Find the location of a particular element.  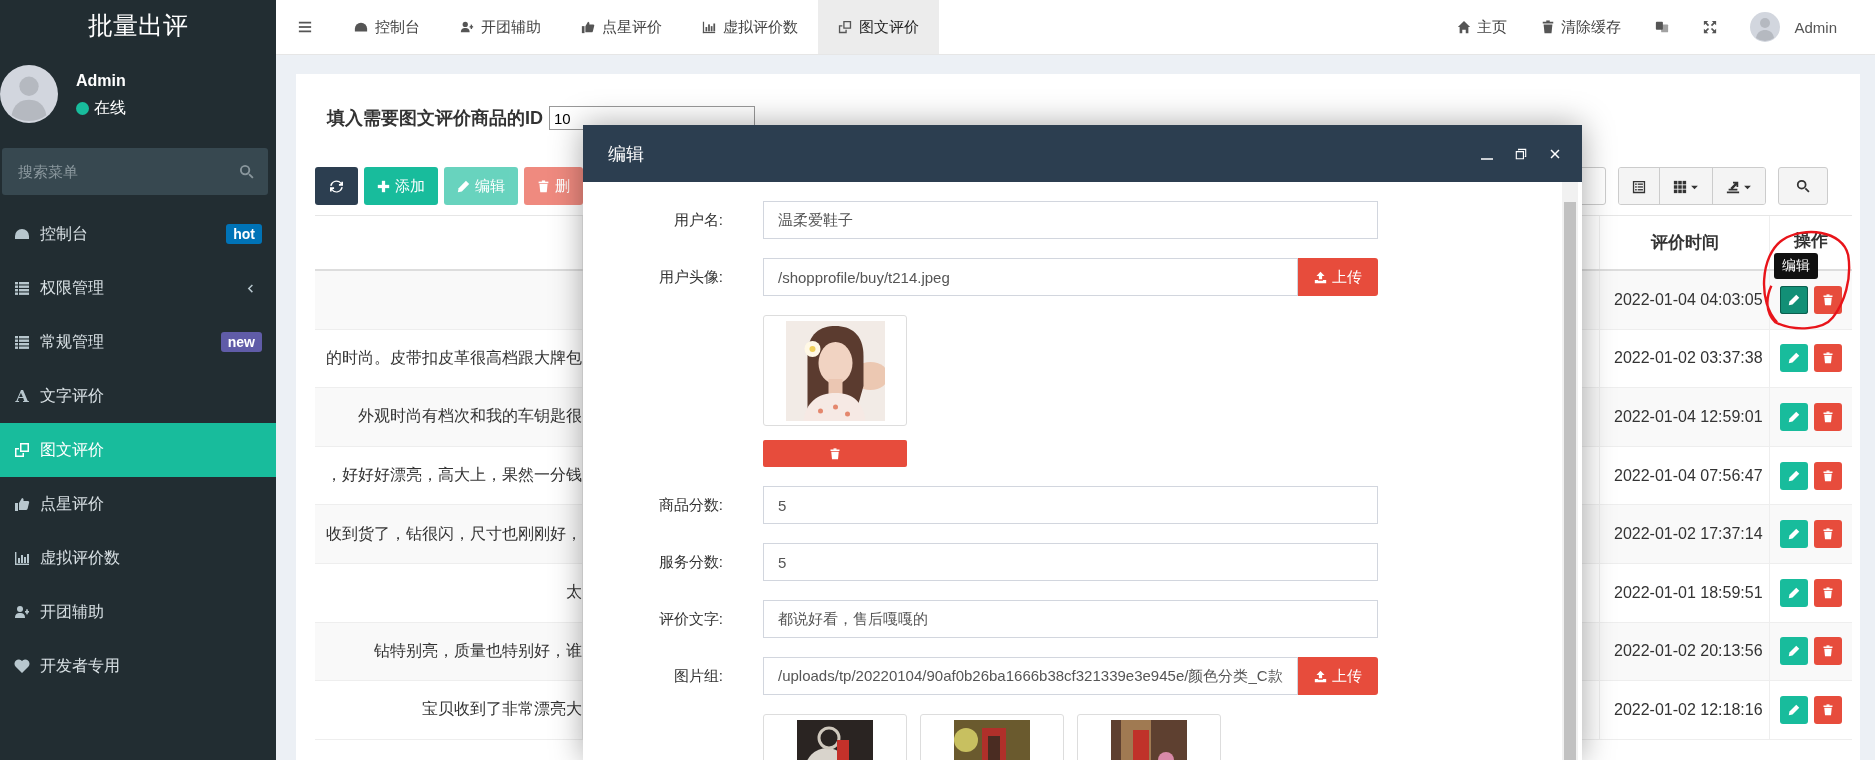

close-icon is located at coordinates (1555, 153).